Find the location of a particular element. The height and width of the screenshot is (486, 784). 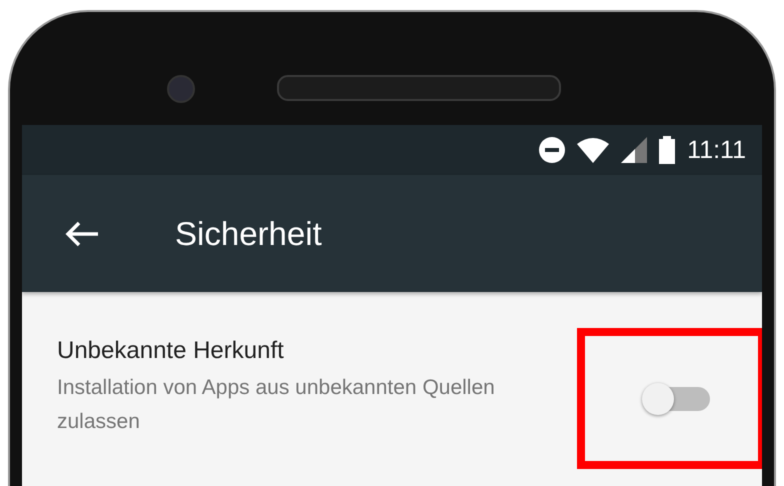

setting-description: Installation von Apps aus unbekannten Quellen zulassen is located at coordinates (276, 404).